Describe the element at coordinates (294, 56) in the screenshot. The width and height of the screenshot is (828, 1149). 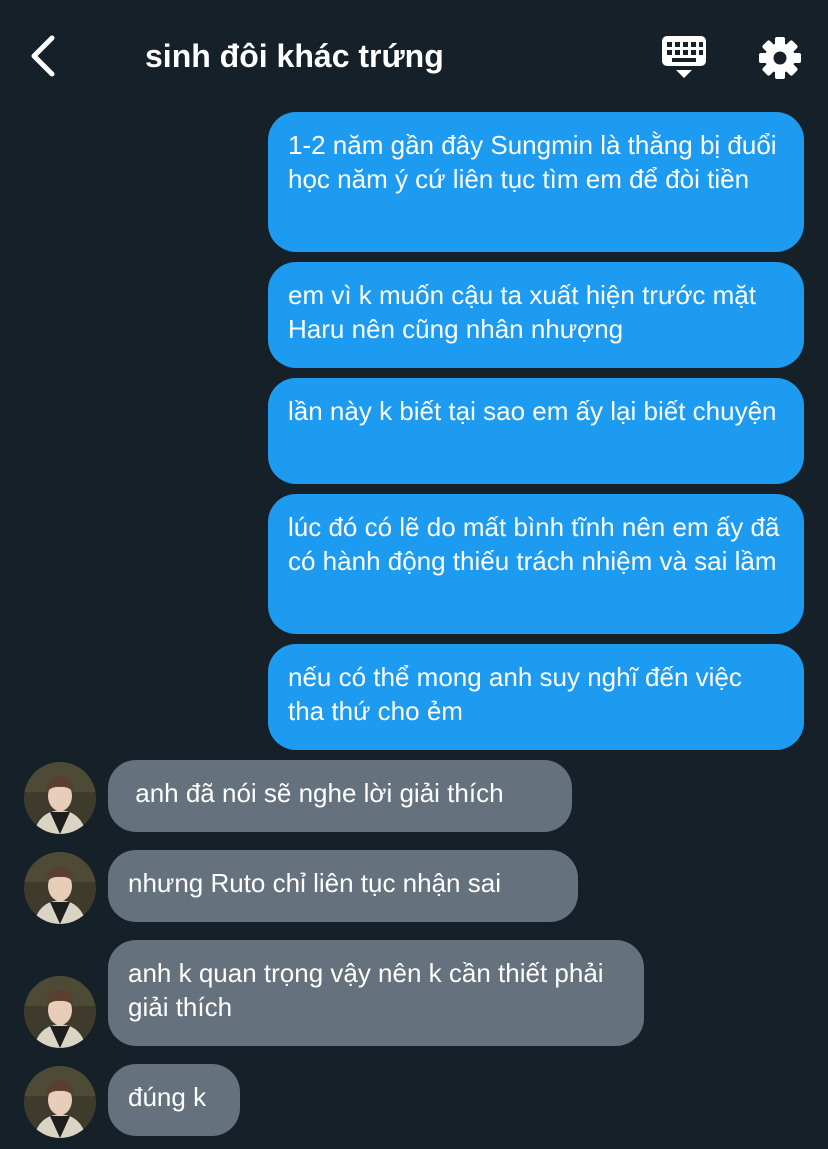
I see `chat-title: sinh đôi khác trứng` at that location.